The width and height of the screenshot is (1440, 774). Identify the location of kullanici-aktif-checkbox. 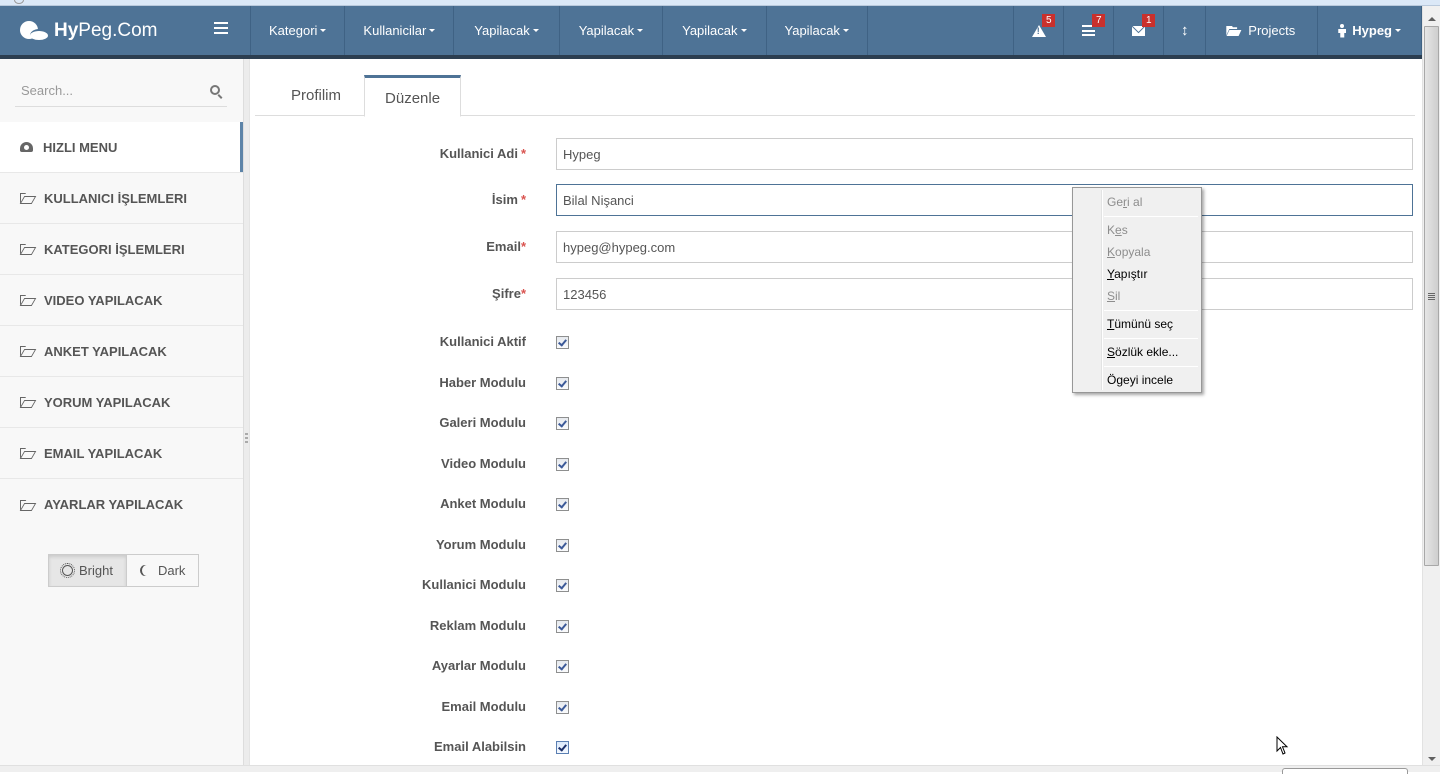
(562, 342).